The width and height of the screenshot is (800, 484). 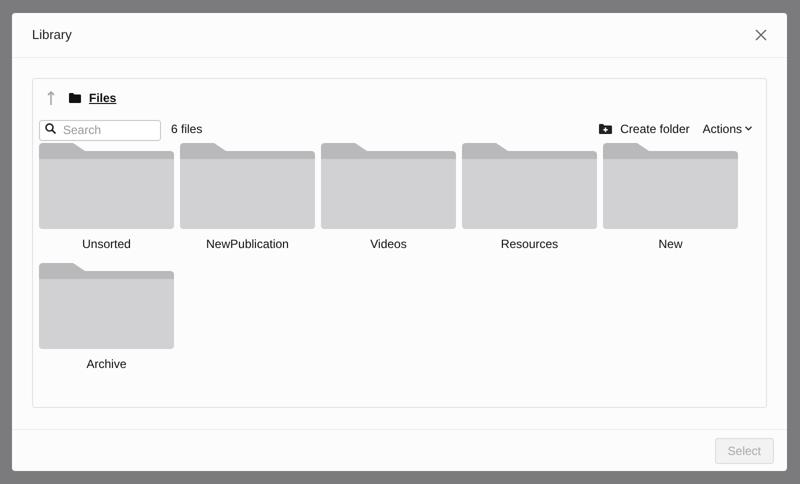 I want to click on search-field: Search, so click(x=100, y=130).